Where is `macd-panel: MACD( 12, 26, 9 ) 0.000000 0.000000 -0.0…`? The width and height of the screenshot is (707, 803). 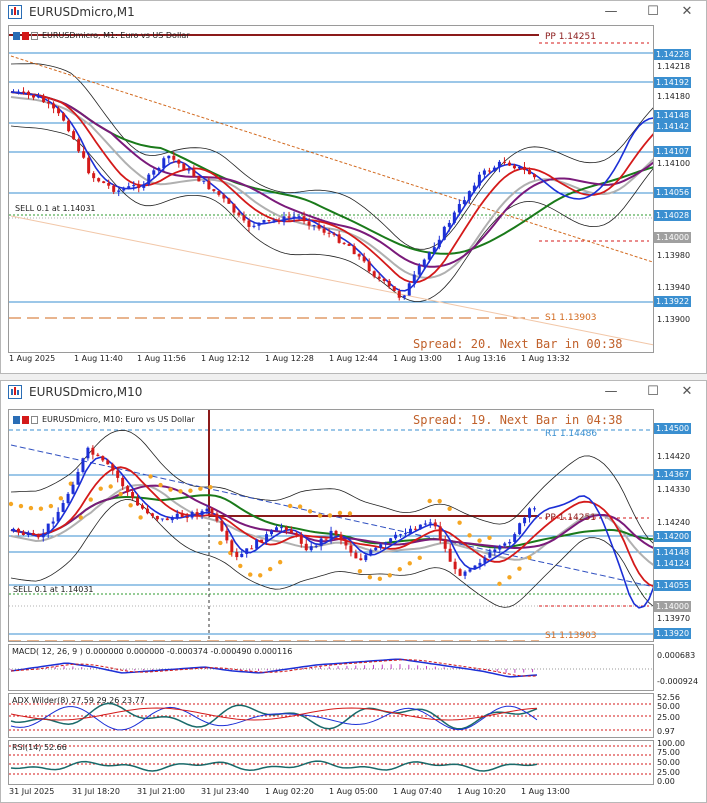
macd-panel: MACD( 12, 26, 9 ) 0.000000 0.000000 -0.0… is located at coordinates (331, 667).